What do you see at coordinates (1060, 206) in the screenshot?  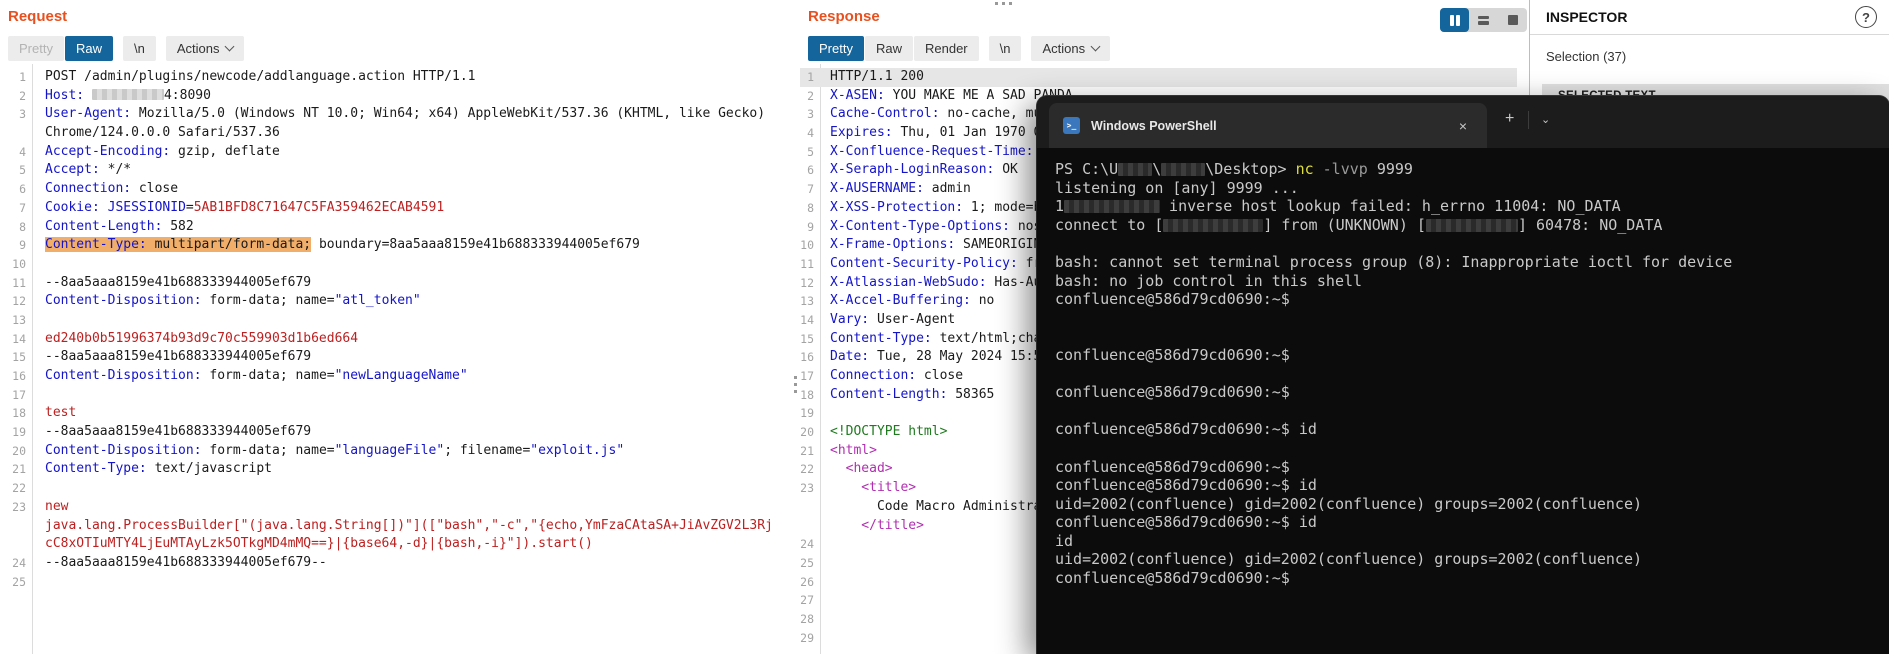 I see `text-segment: 1` at bounding box center [1060, 206].